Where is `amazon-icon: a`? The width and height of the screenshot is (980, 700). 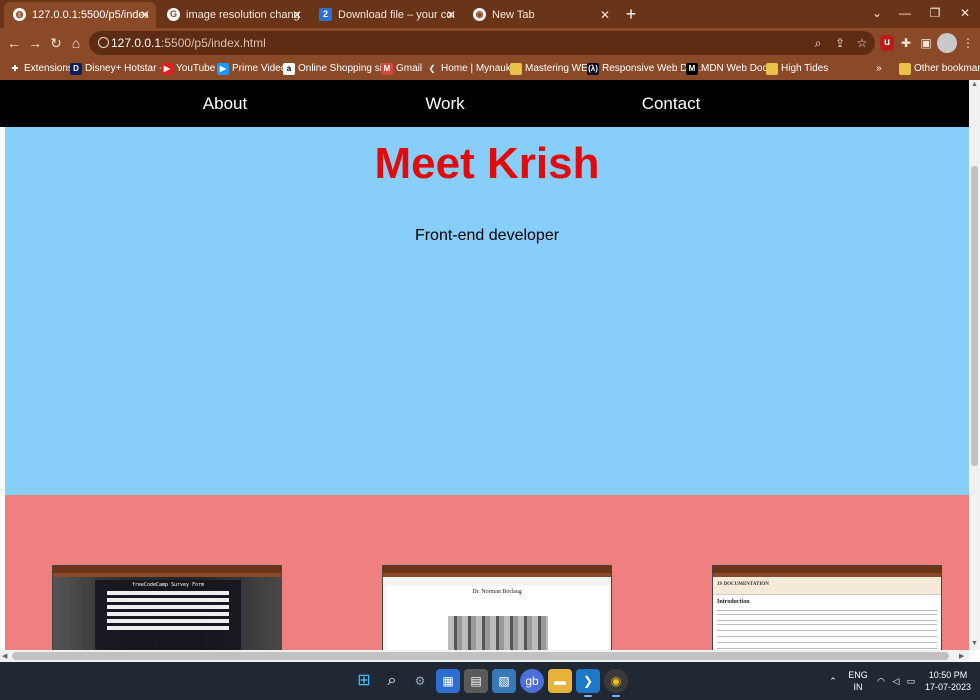 amazon-icon: a is located at coordinates (289, 69).